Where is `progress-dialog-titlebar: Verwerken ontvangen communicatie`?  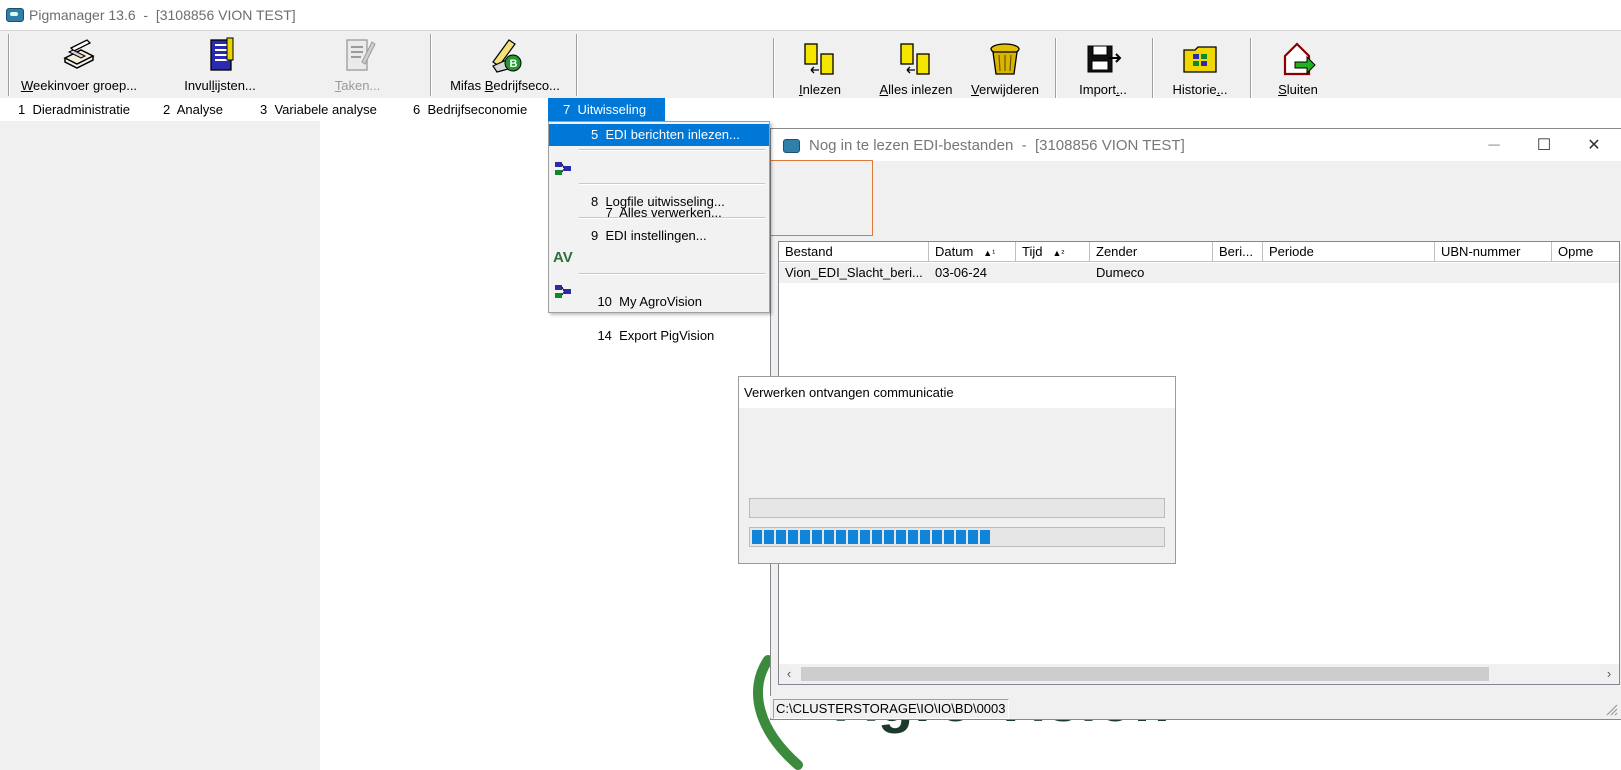 progress-dialog-titlebar: Verwerken ontvangen communicatie is located at coordinates (957, 392).